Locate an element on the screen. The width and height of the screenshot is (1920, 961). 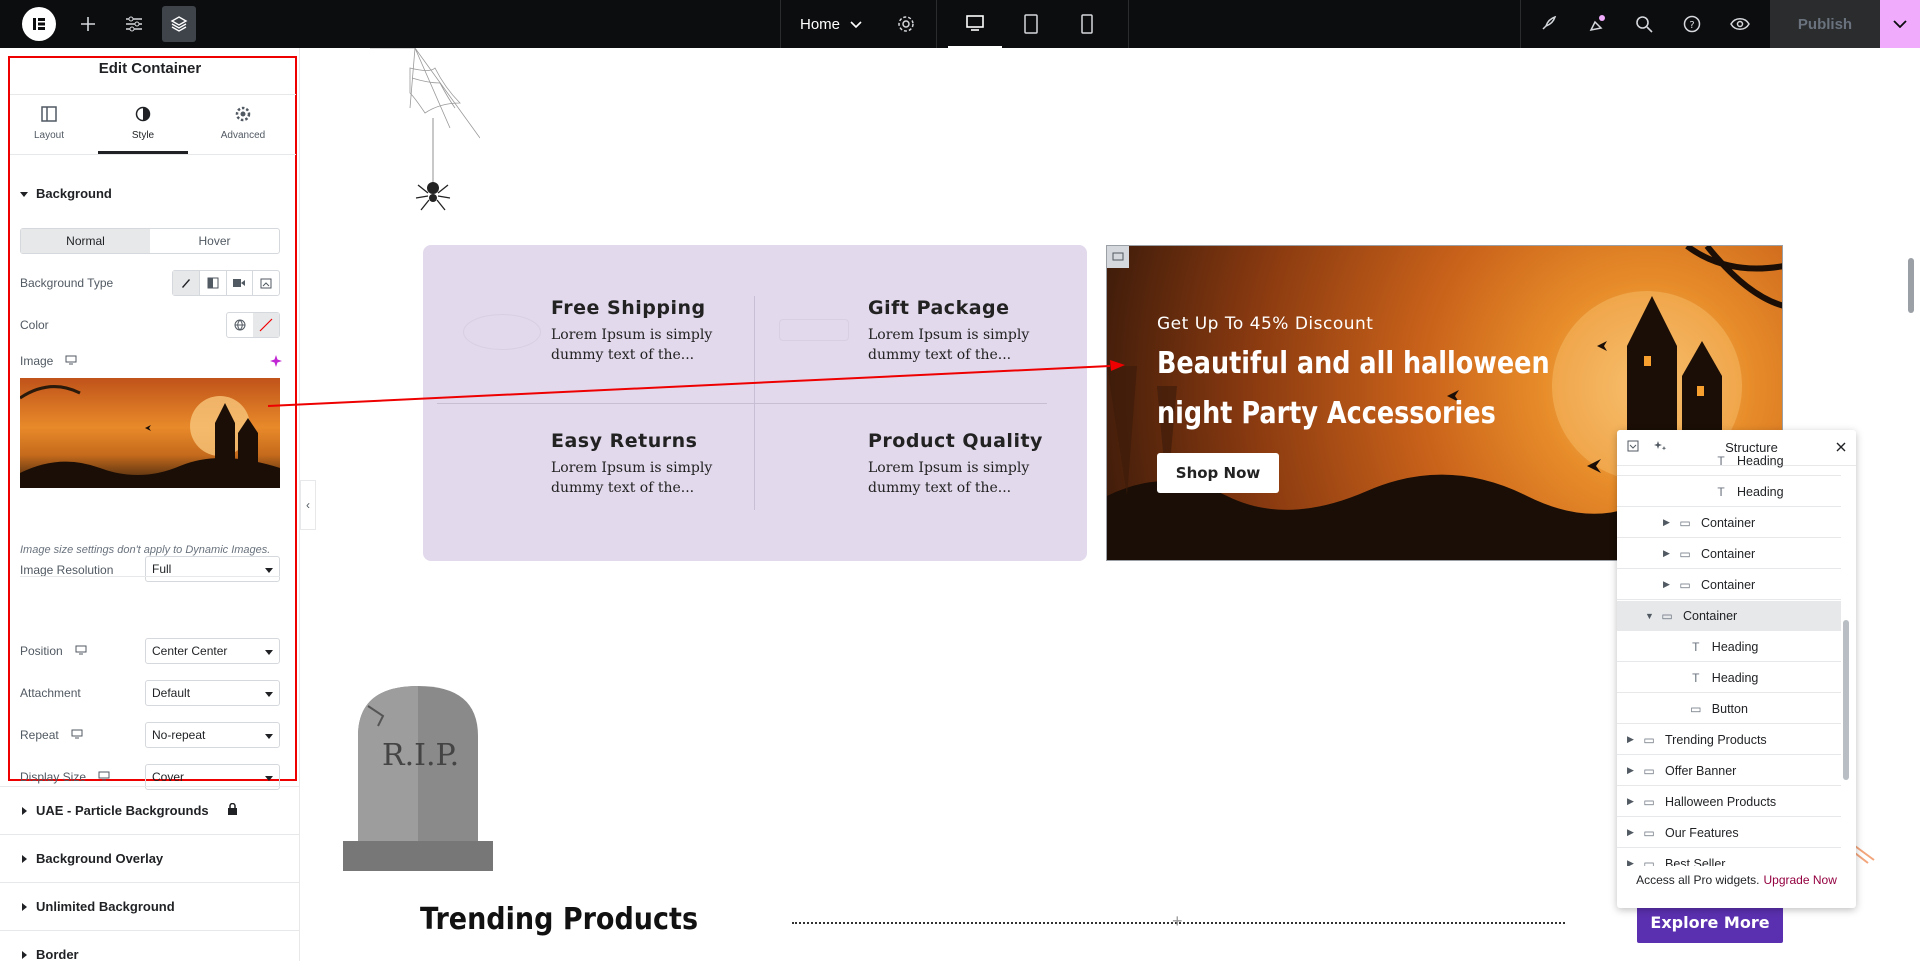
structure-row-label: Trending Products is located at coordinates (1716, 739).